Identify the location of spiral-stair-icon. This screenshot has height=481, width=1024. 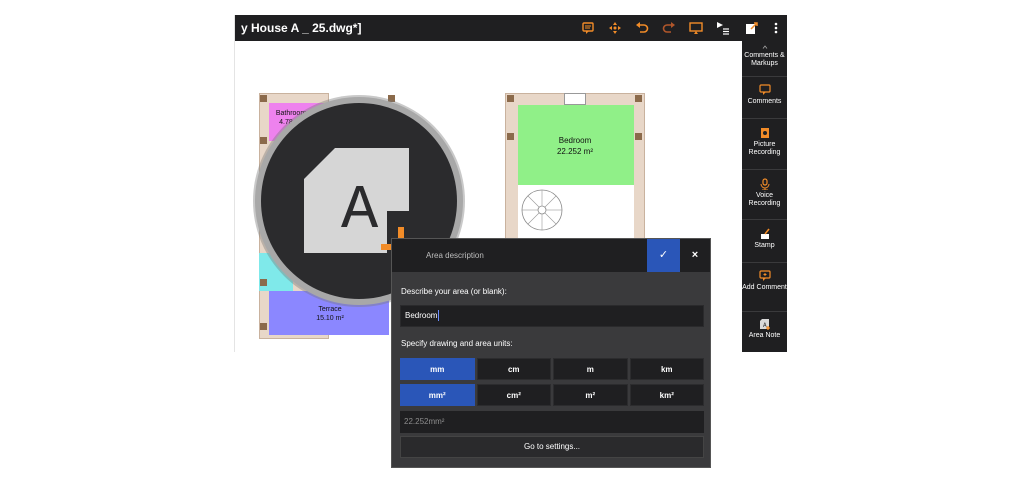
(542, 210).